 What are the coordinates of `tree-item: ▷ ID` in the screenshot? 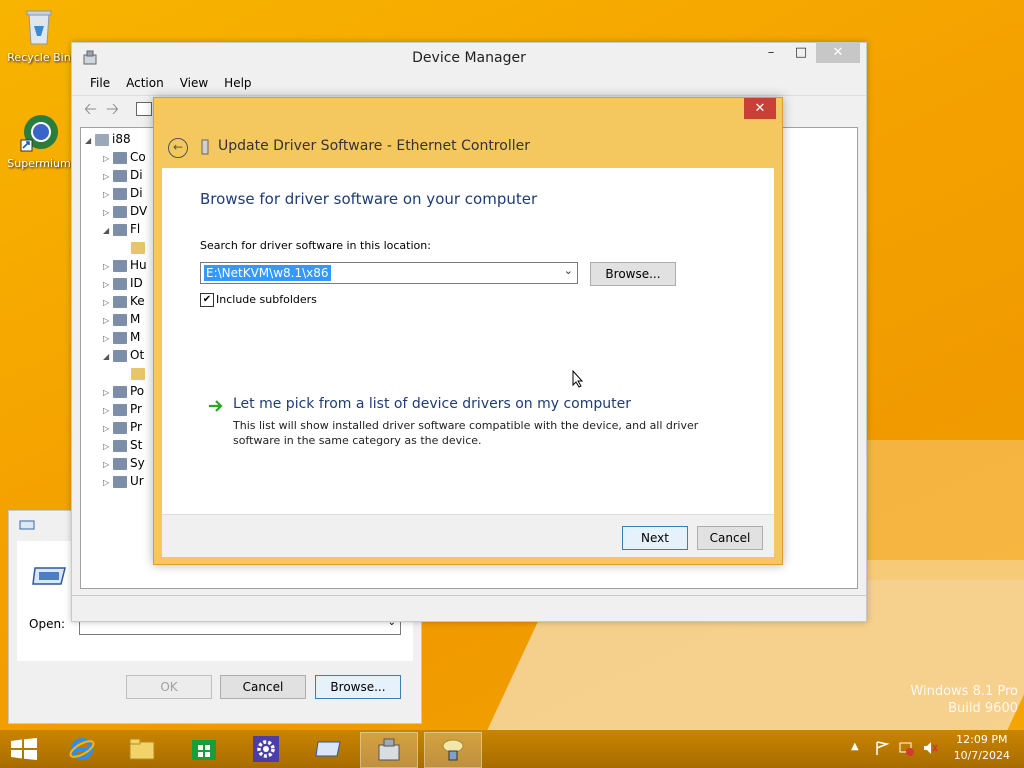 It's located at (116, 283).